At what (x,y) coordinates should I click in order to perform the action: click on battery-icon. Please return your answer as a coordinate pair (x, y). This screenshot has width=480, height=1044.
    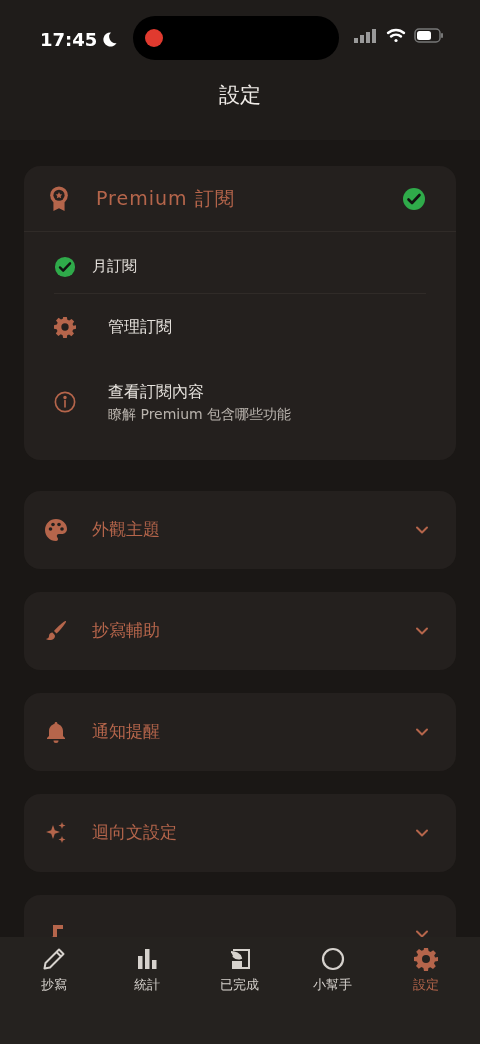
    Looking at the image, I should click on (429, 35).